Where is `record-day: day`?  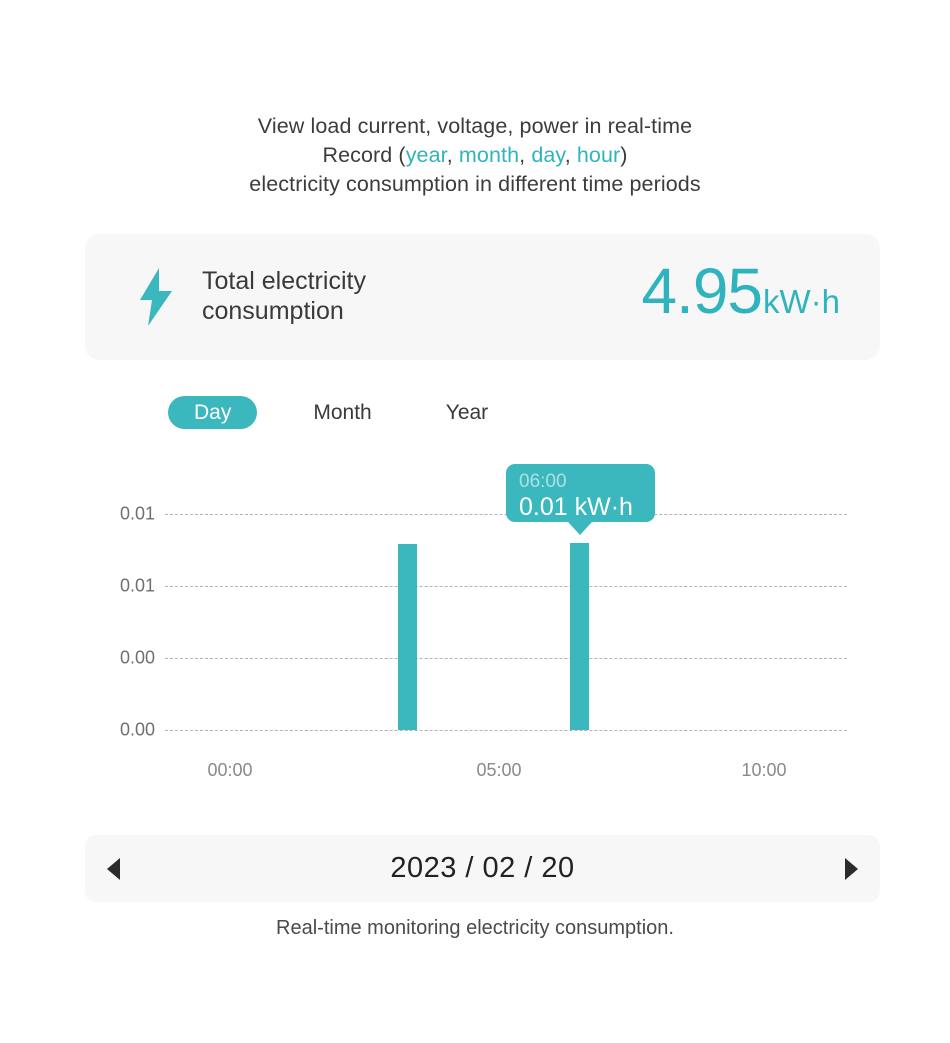 record-day: day is located at coordinates (548, 155).